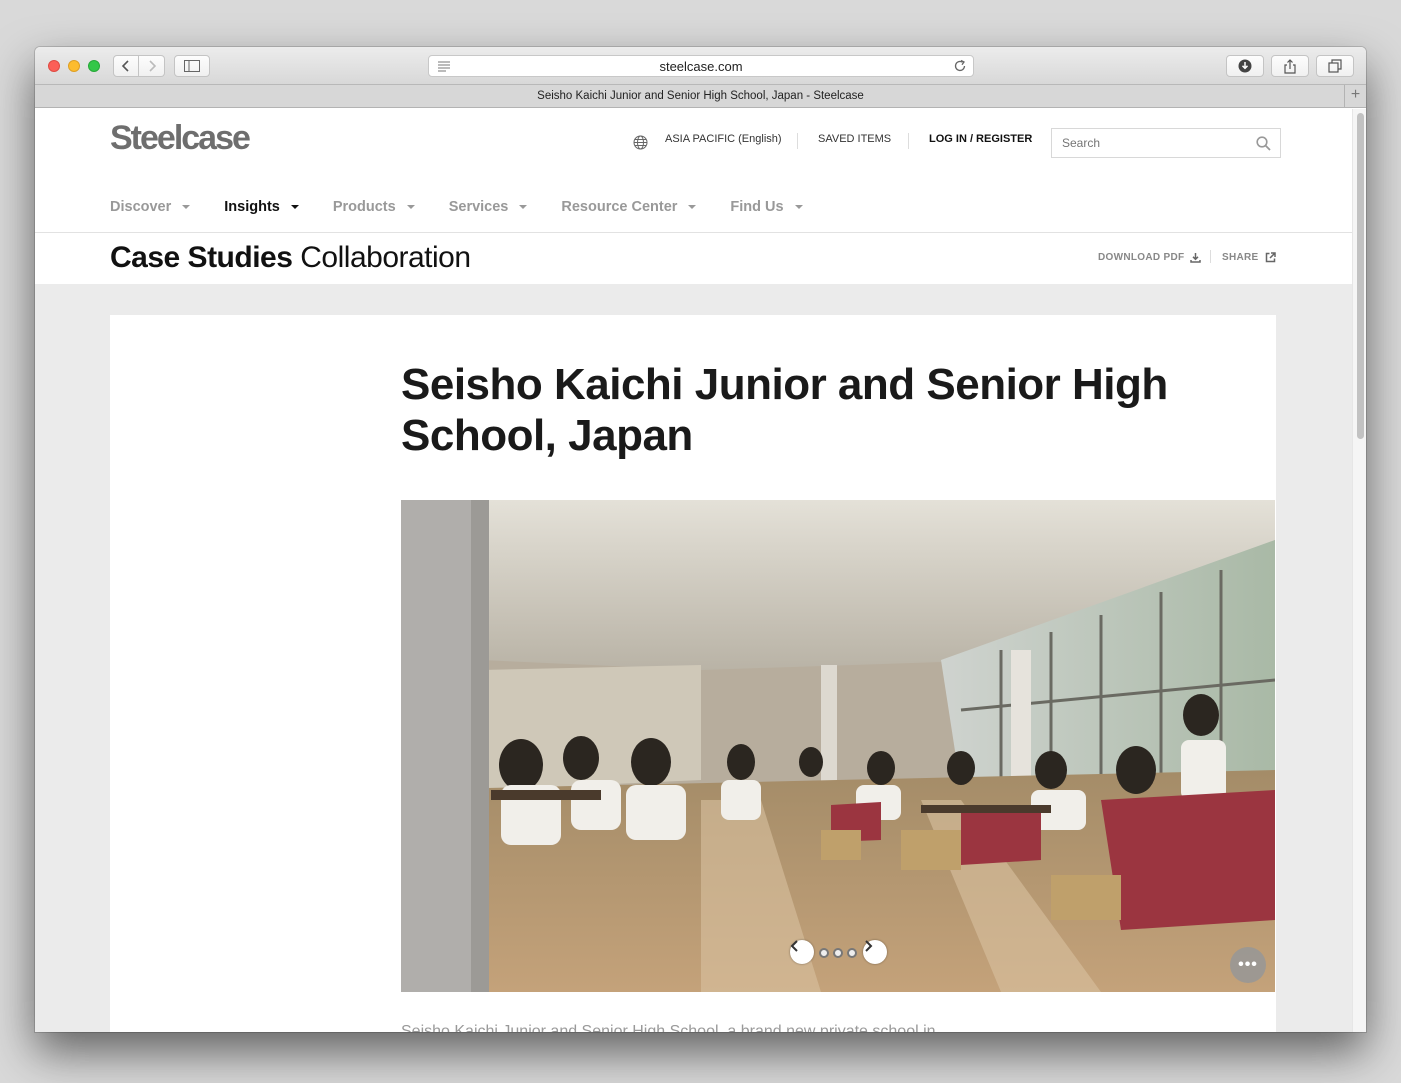  I want to click on scrollbar-thumb, so click(1360, 276).